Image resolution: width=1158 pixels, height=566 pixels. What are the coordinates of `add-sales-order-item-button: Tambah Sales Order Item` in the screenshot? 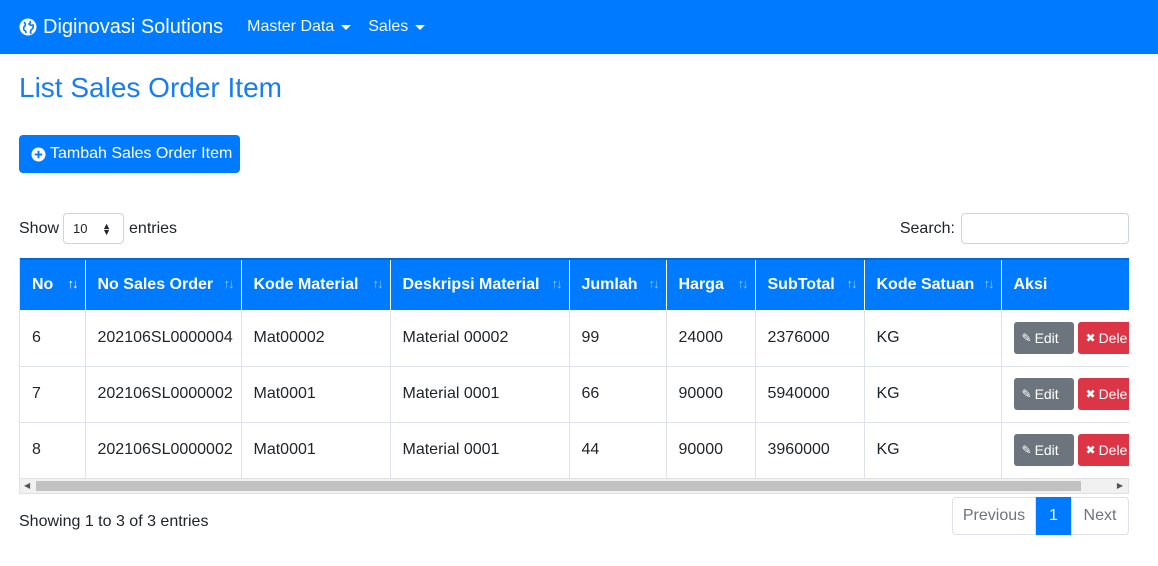 It's located at (129, 154).